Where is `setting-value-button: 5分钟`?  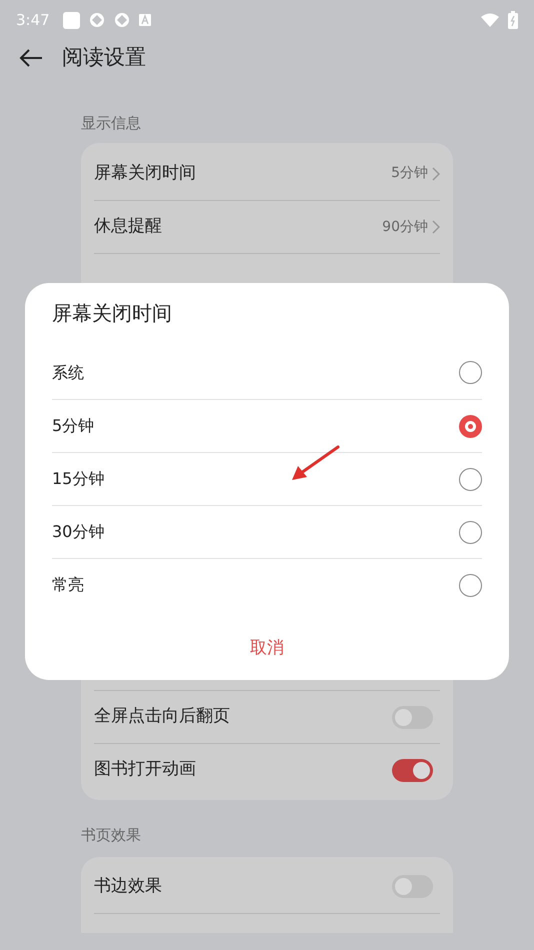
setting-value-button: 5分钟 is located at coordinates (415, 173).